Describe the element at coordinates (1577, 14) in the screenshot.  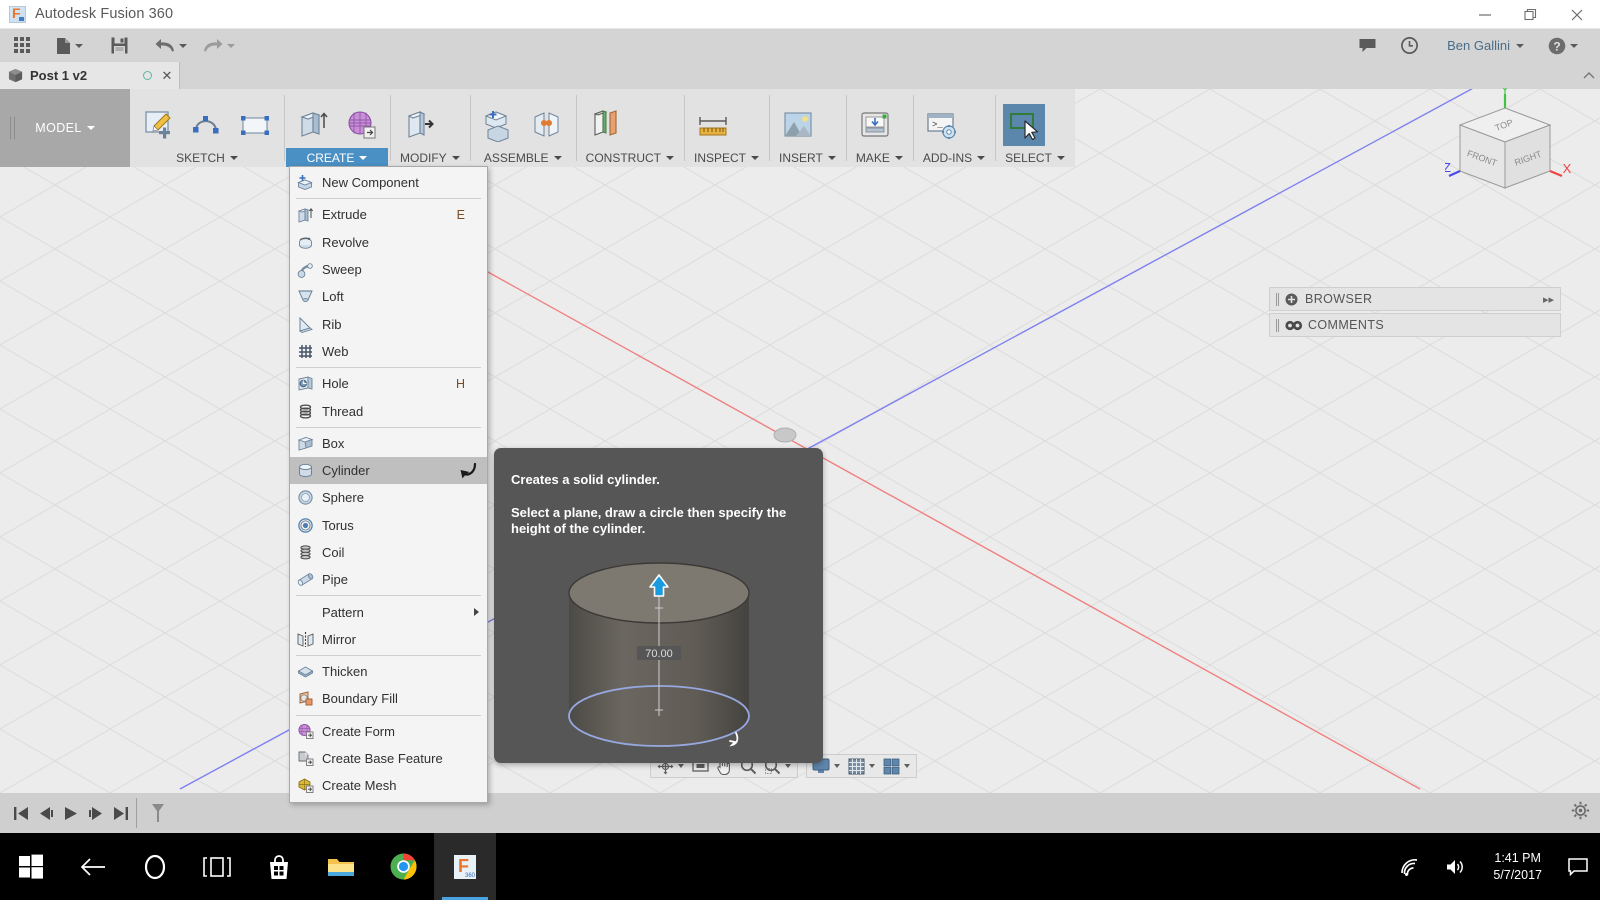
I see `close-icon` at that location.